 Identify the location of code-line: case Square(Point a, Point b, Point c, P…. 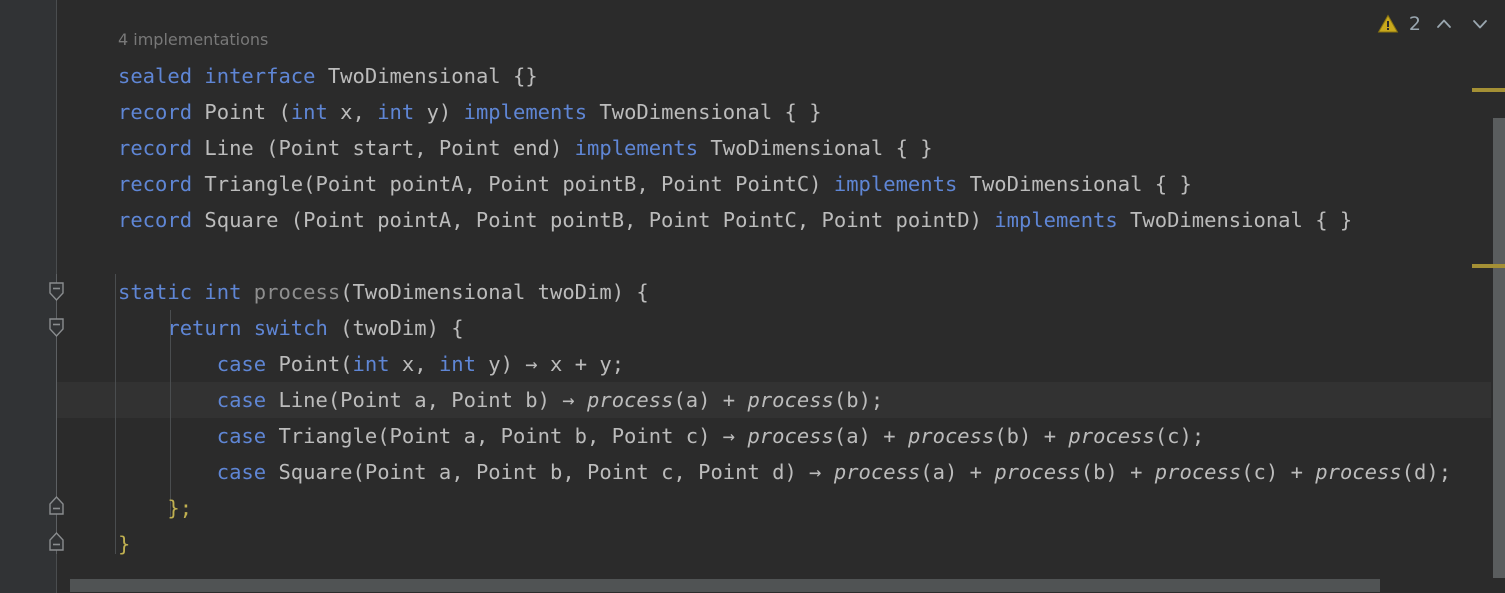
(784, 472).